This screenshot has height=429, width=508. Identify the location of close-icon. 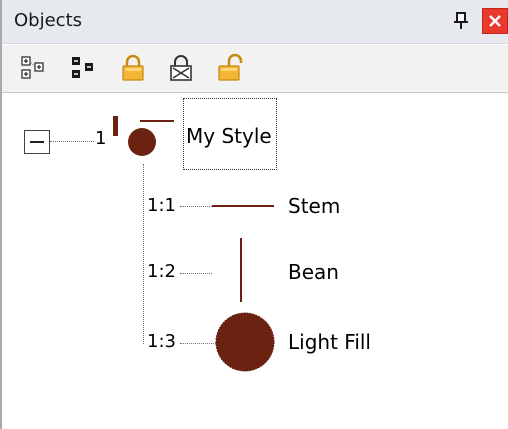
(495, 21).